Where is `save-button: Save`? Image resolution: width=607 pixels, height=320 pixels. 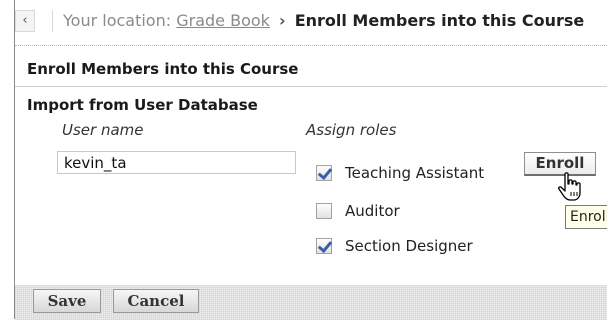 save-button: Save is located at coordinates (67, 301).